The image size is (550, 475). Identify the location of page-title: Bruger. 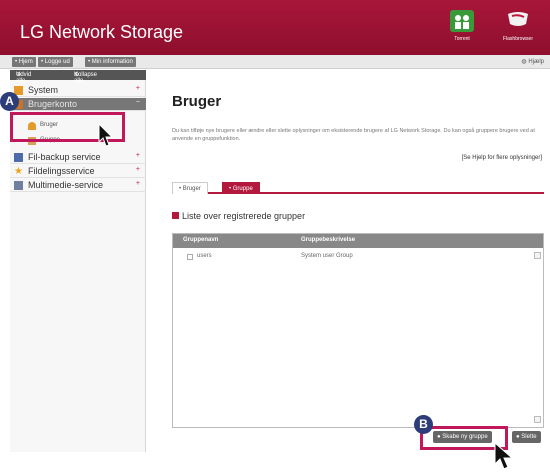
(197, 101).